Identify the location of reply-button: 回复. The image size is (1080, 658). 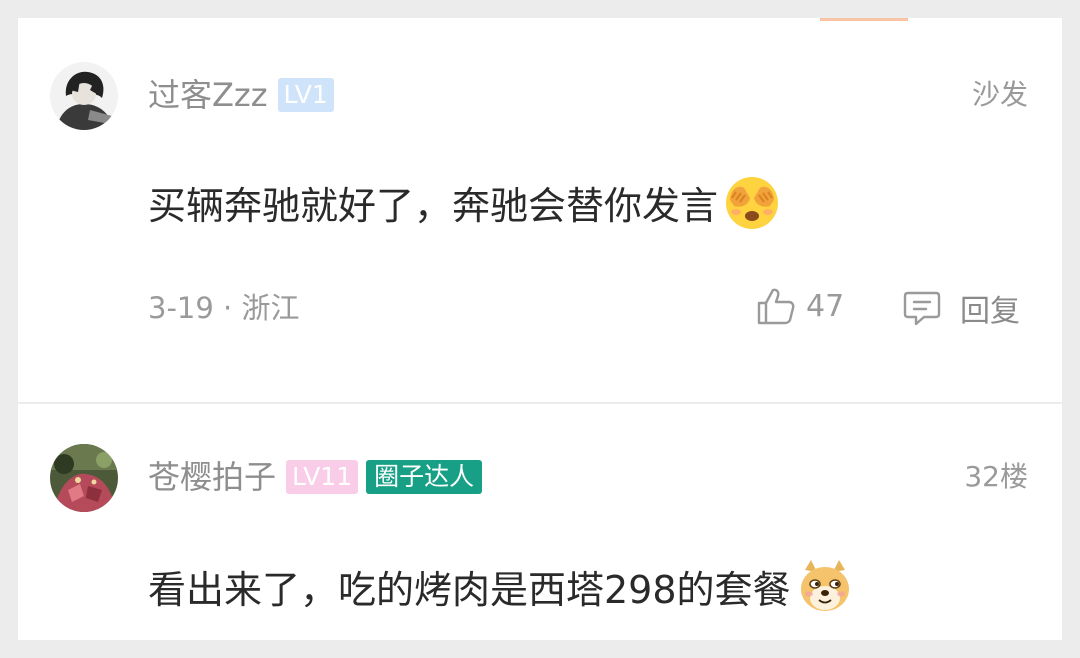
(961, 308).